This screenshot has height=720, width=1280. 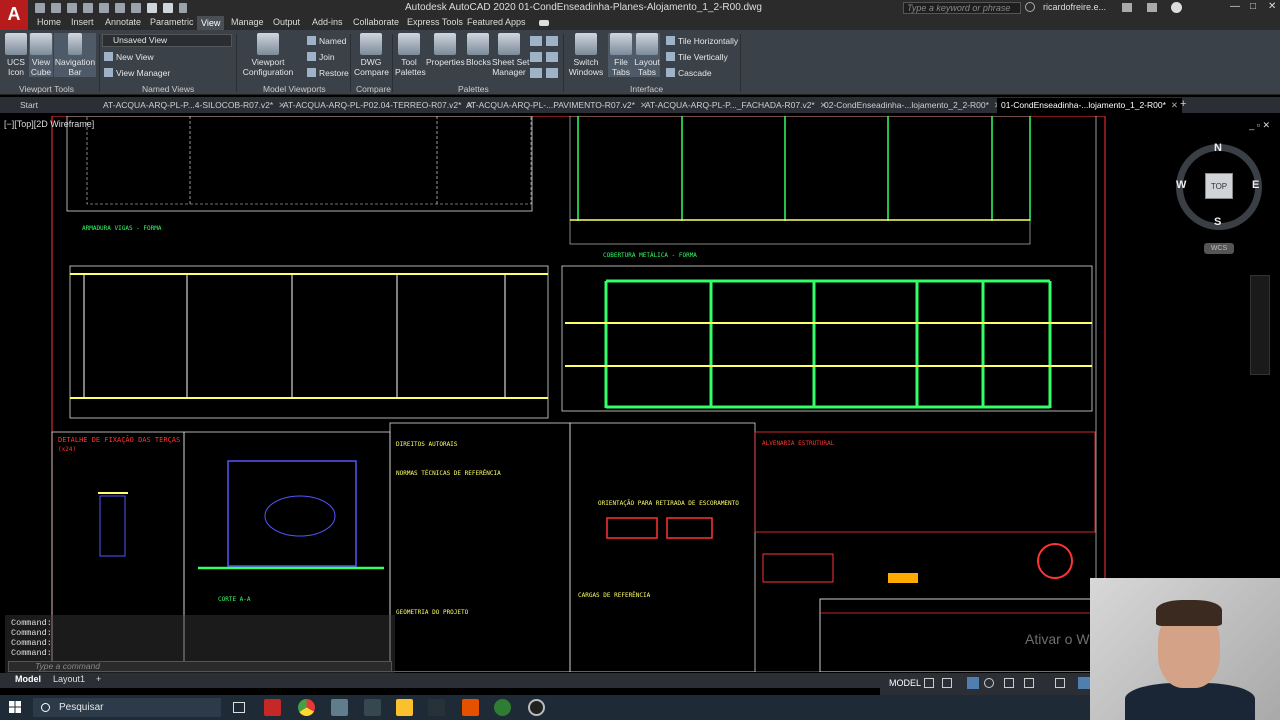 I want to click on share-icon, so click(x=183, y=8).